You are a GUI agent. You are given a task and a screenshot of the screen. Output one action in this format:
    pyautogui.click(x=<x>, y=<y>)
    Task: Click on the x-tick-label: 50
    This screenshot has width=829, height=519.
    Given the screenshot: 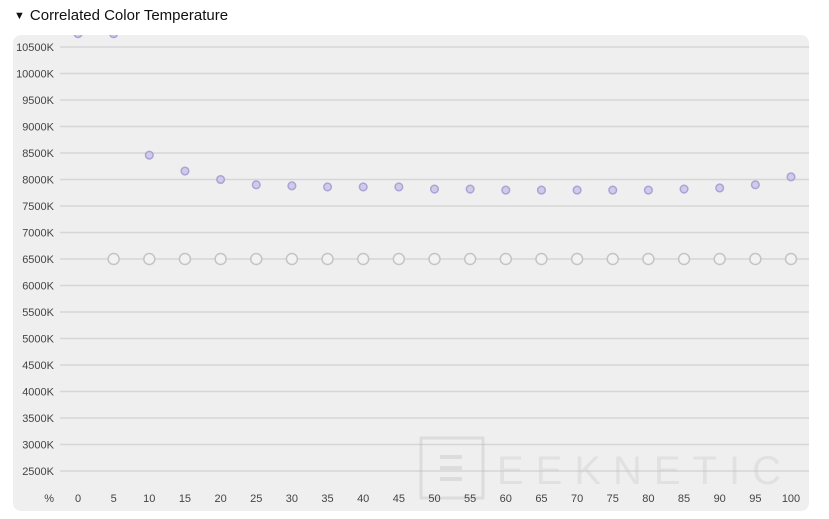 What is the action you would take?
    pyautogui.click(x=434, y=499)
    